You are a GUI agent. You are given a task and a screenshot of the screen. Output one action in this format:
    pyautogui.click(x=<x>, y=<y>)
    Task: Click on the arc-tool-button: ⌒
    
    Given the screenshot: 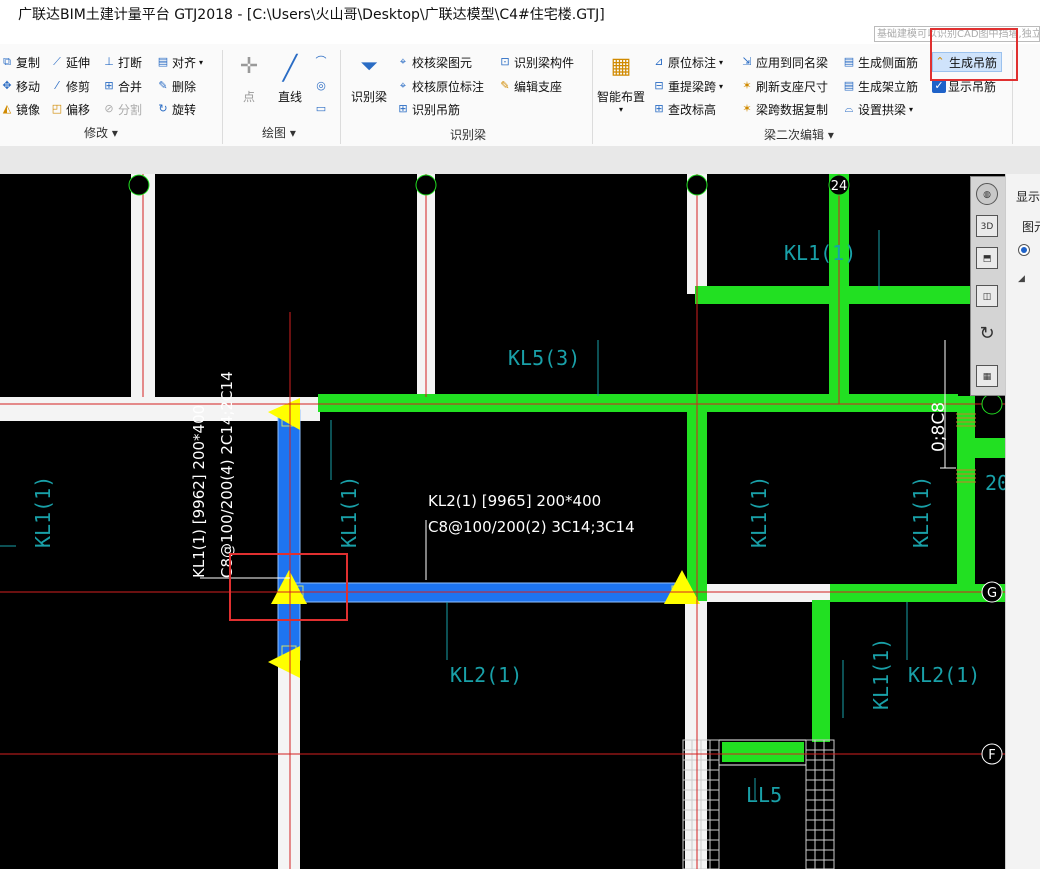 What is the action you would take?
    pyautogui.click(x=322, y=62)
    